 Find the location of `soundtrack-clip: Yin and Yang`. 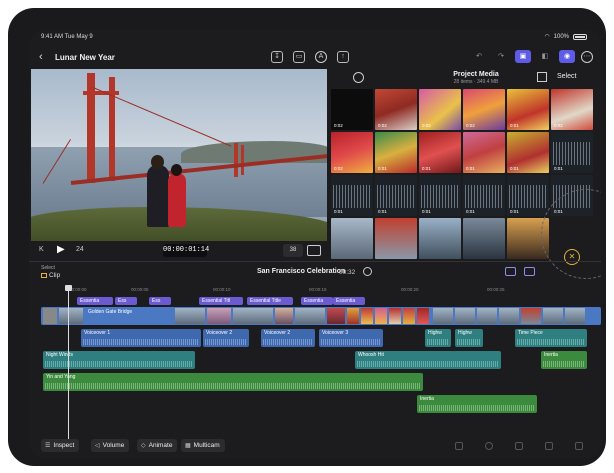

soundtrack-clip: Yin and Yang is located at coordinates (233, 382).